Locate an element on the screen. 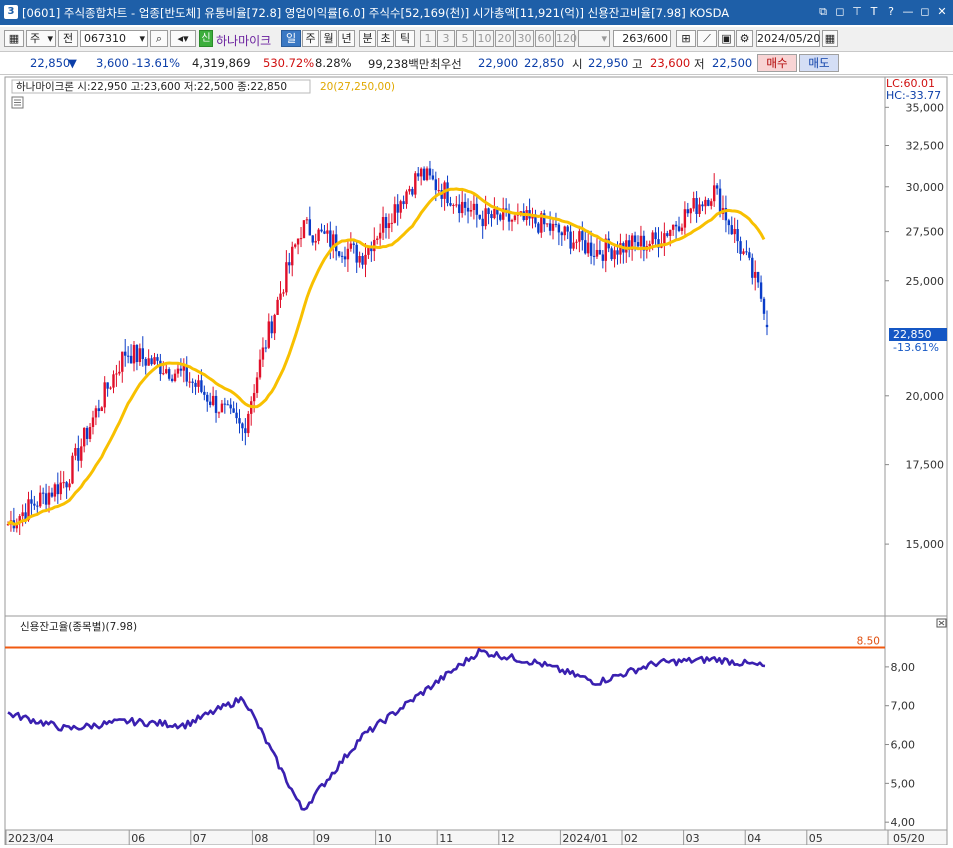 The height and width of the screenshot is (848, 953). search-icon: ⌕ is located at coordinates (159, 38).